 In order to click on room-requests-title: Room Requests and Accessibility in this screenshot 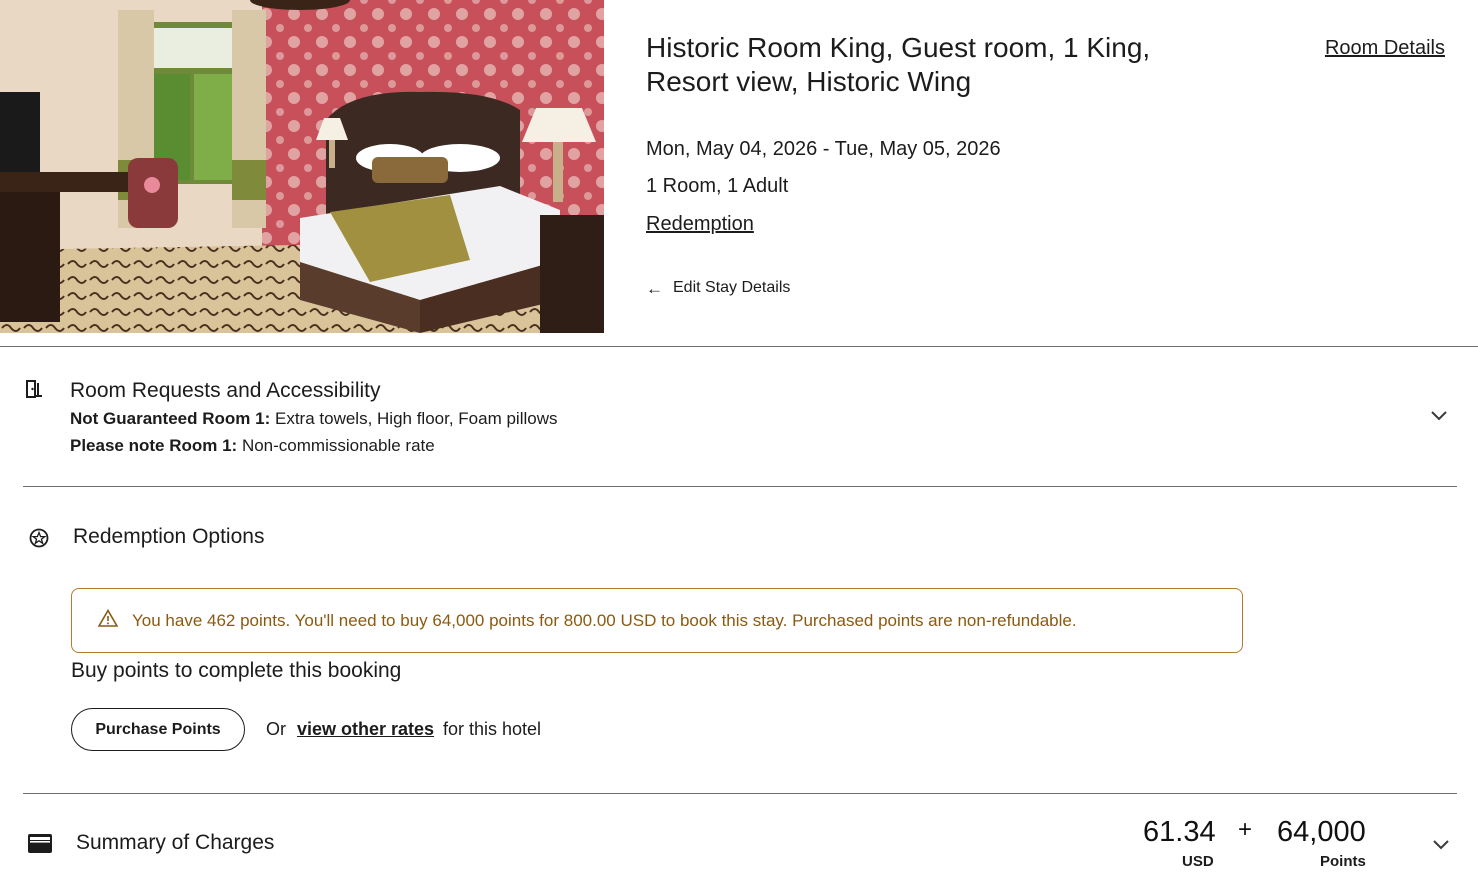, I will do `click(225, 390)`.